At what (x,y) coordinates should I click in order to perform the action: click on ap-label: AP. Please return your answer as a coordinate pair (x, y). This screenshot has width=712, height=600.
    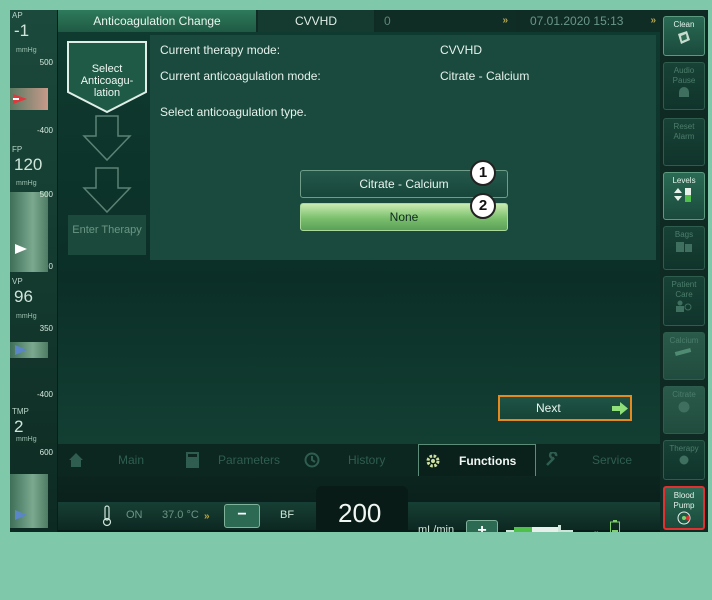
    Looking at the image, I should click on (17, 15).